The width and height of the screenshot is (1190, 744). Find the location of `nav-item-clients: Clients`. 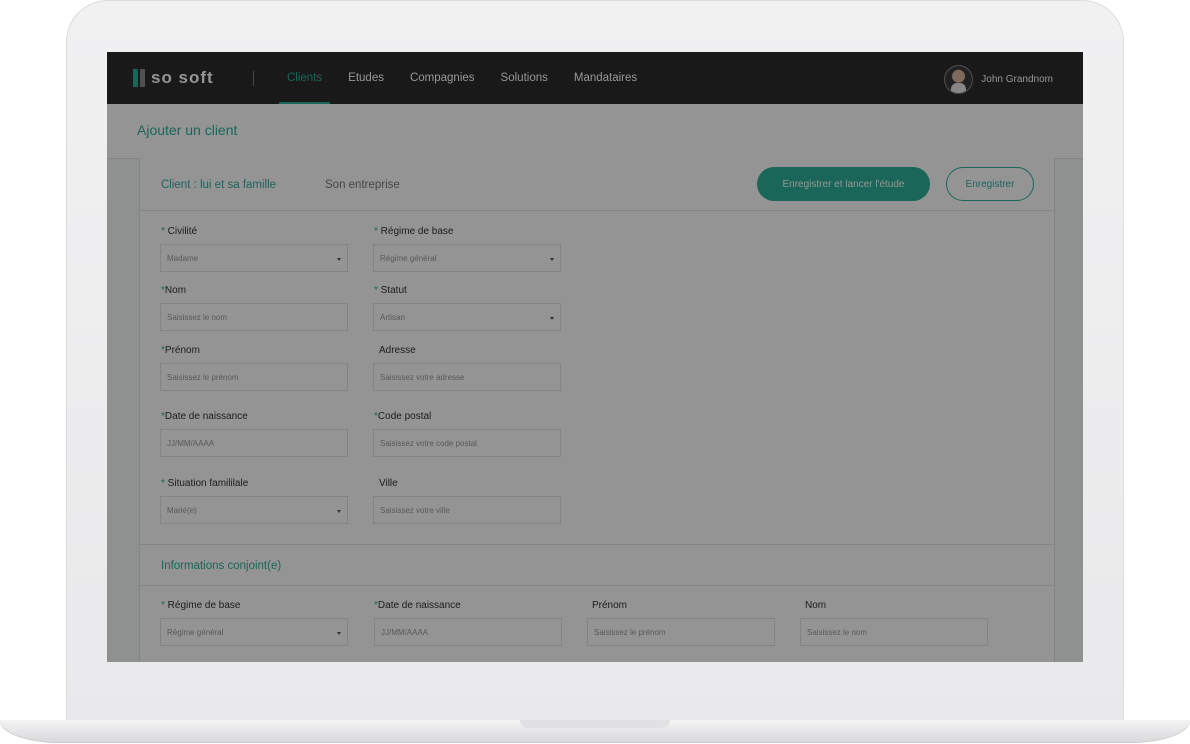

nav-item-clients: Clients is located at coordinates (304, 78).